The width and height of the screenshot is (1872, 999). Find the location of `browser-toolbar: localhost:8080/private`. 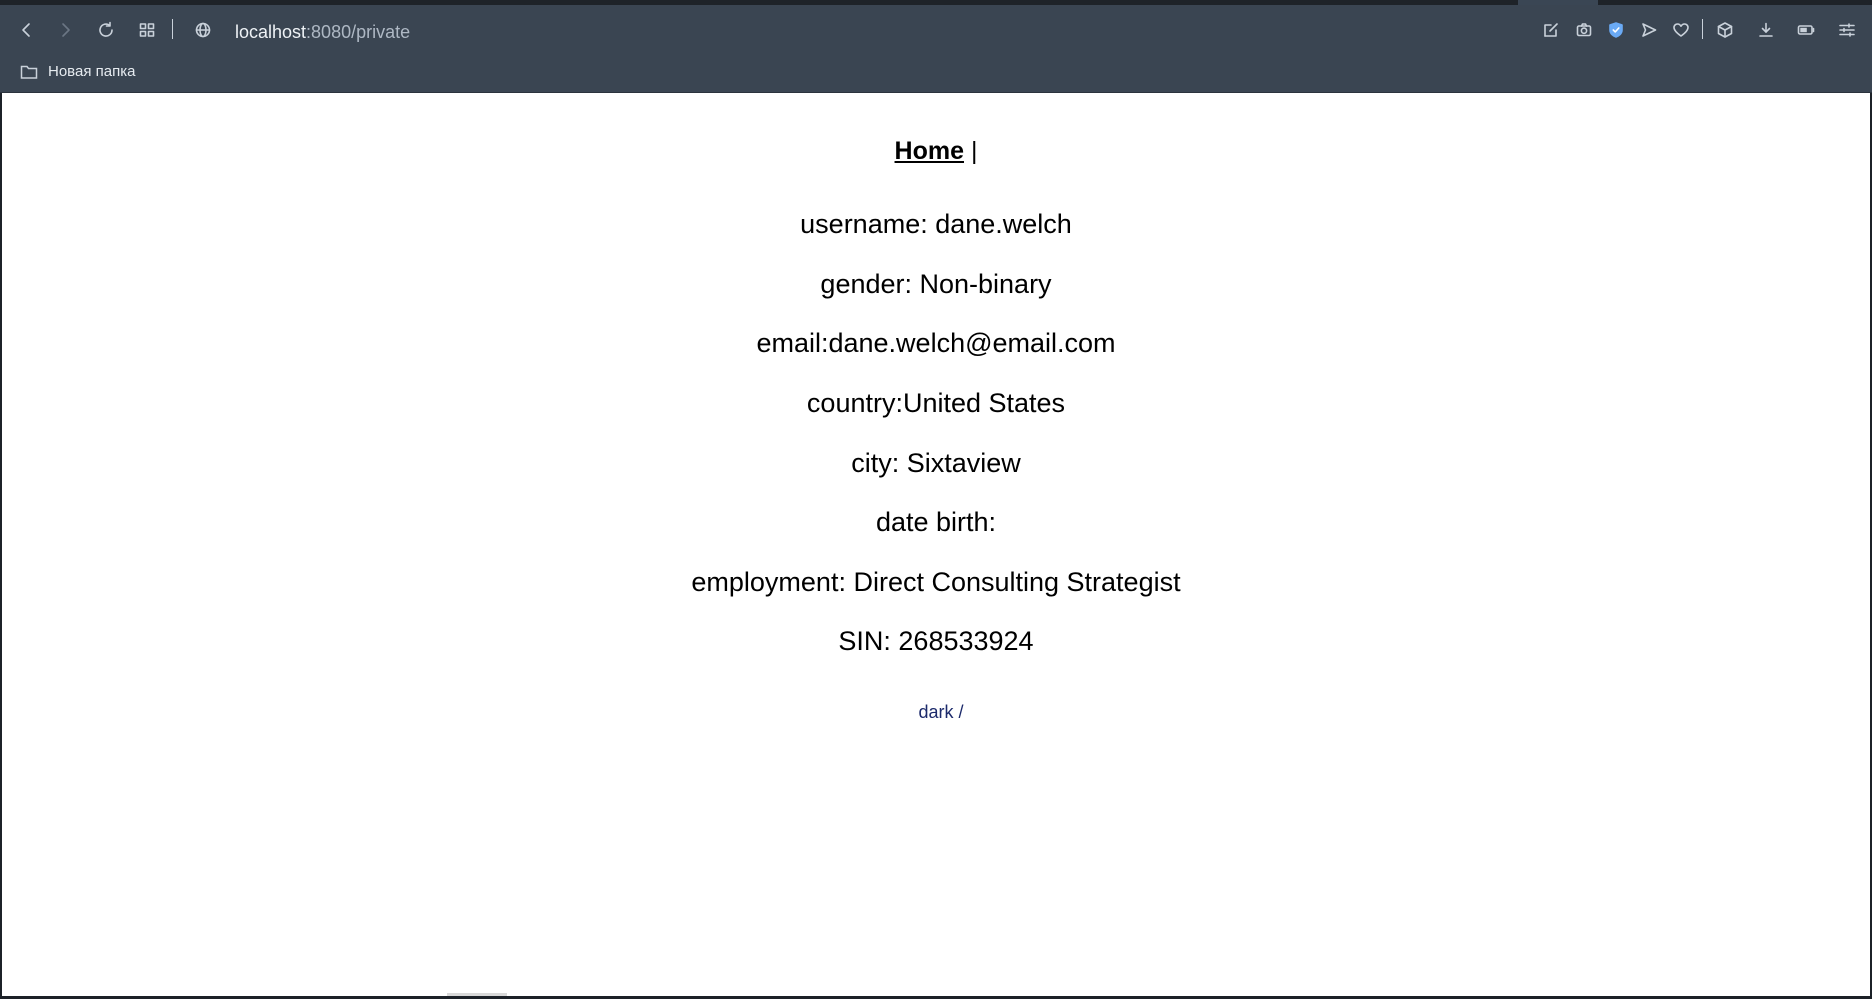

browser-toolbar: localhost:8080/private is located at coordinates (936, 30).